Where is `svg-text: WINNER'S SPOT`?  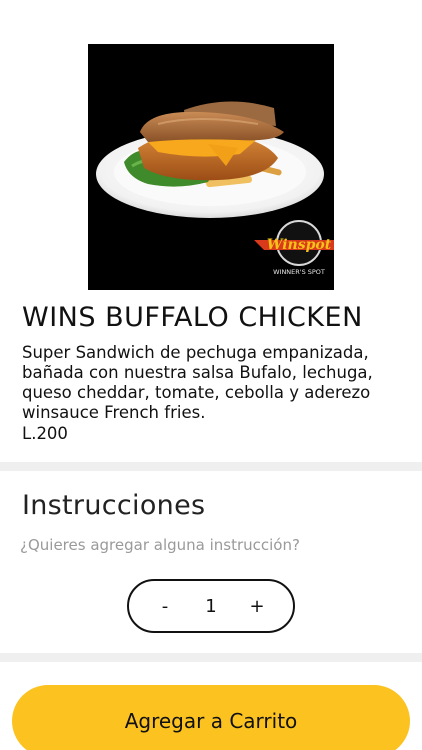 svg-text: WINNER'S SPOT is located at coordinates (299, 272).